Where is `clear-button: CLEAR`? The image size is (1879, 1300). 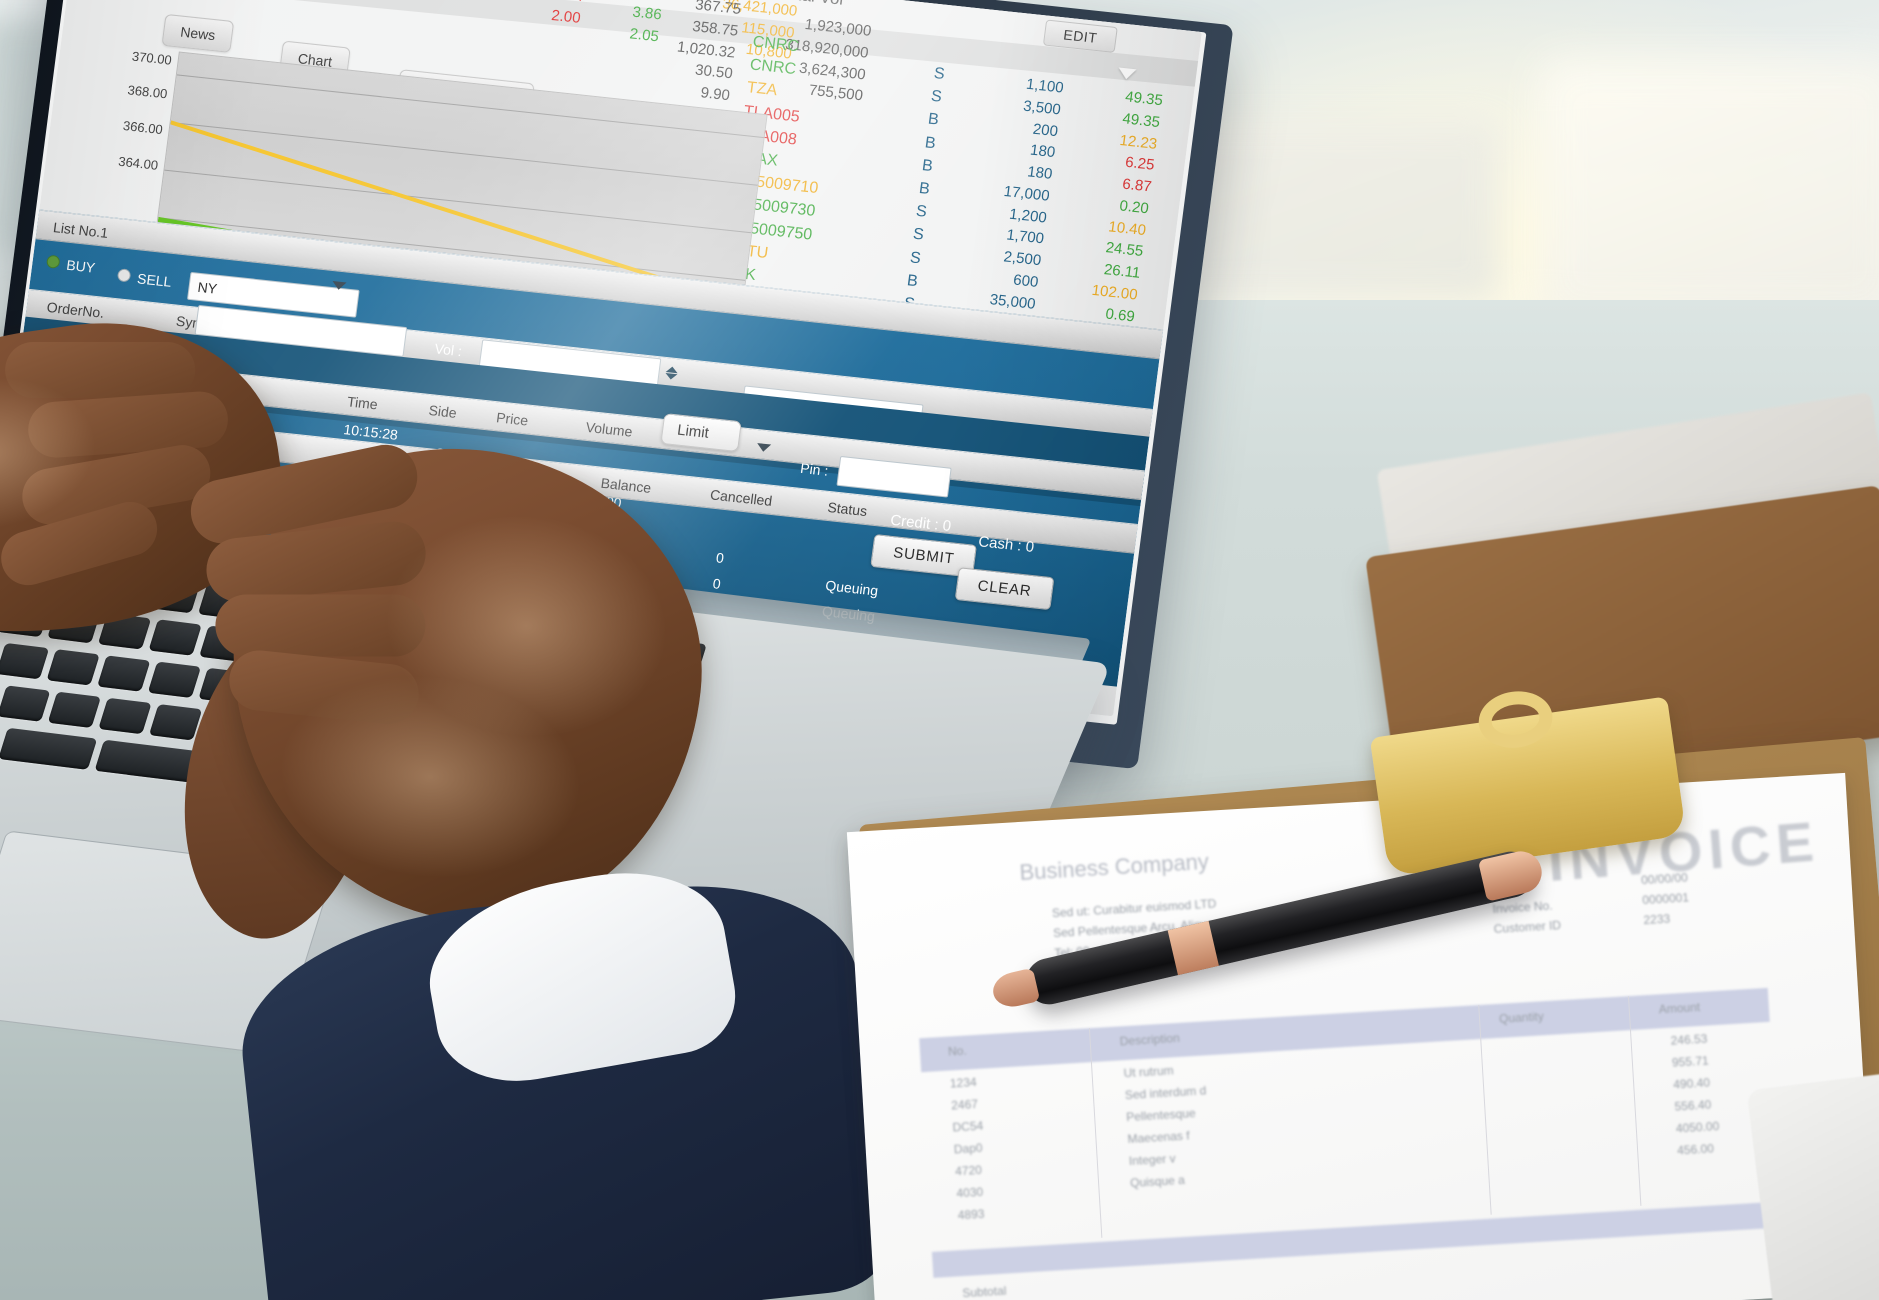
clear-button: CLEAR is located at coordinates (1004, 589).